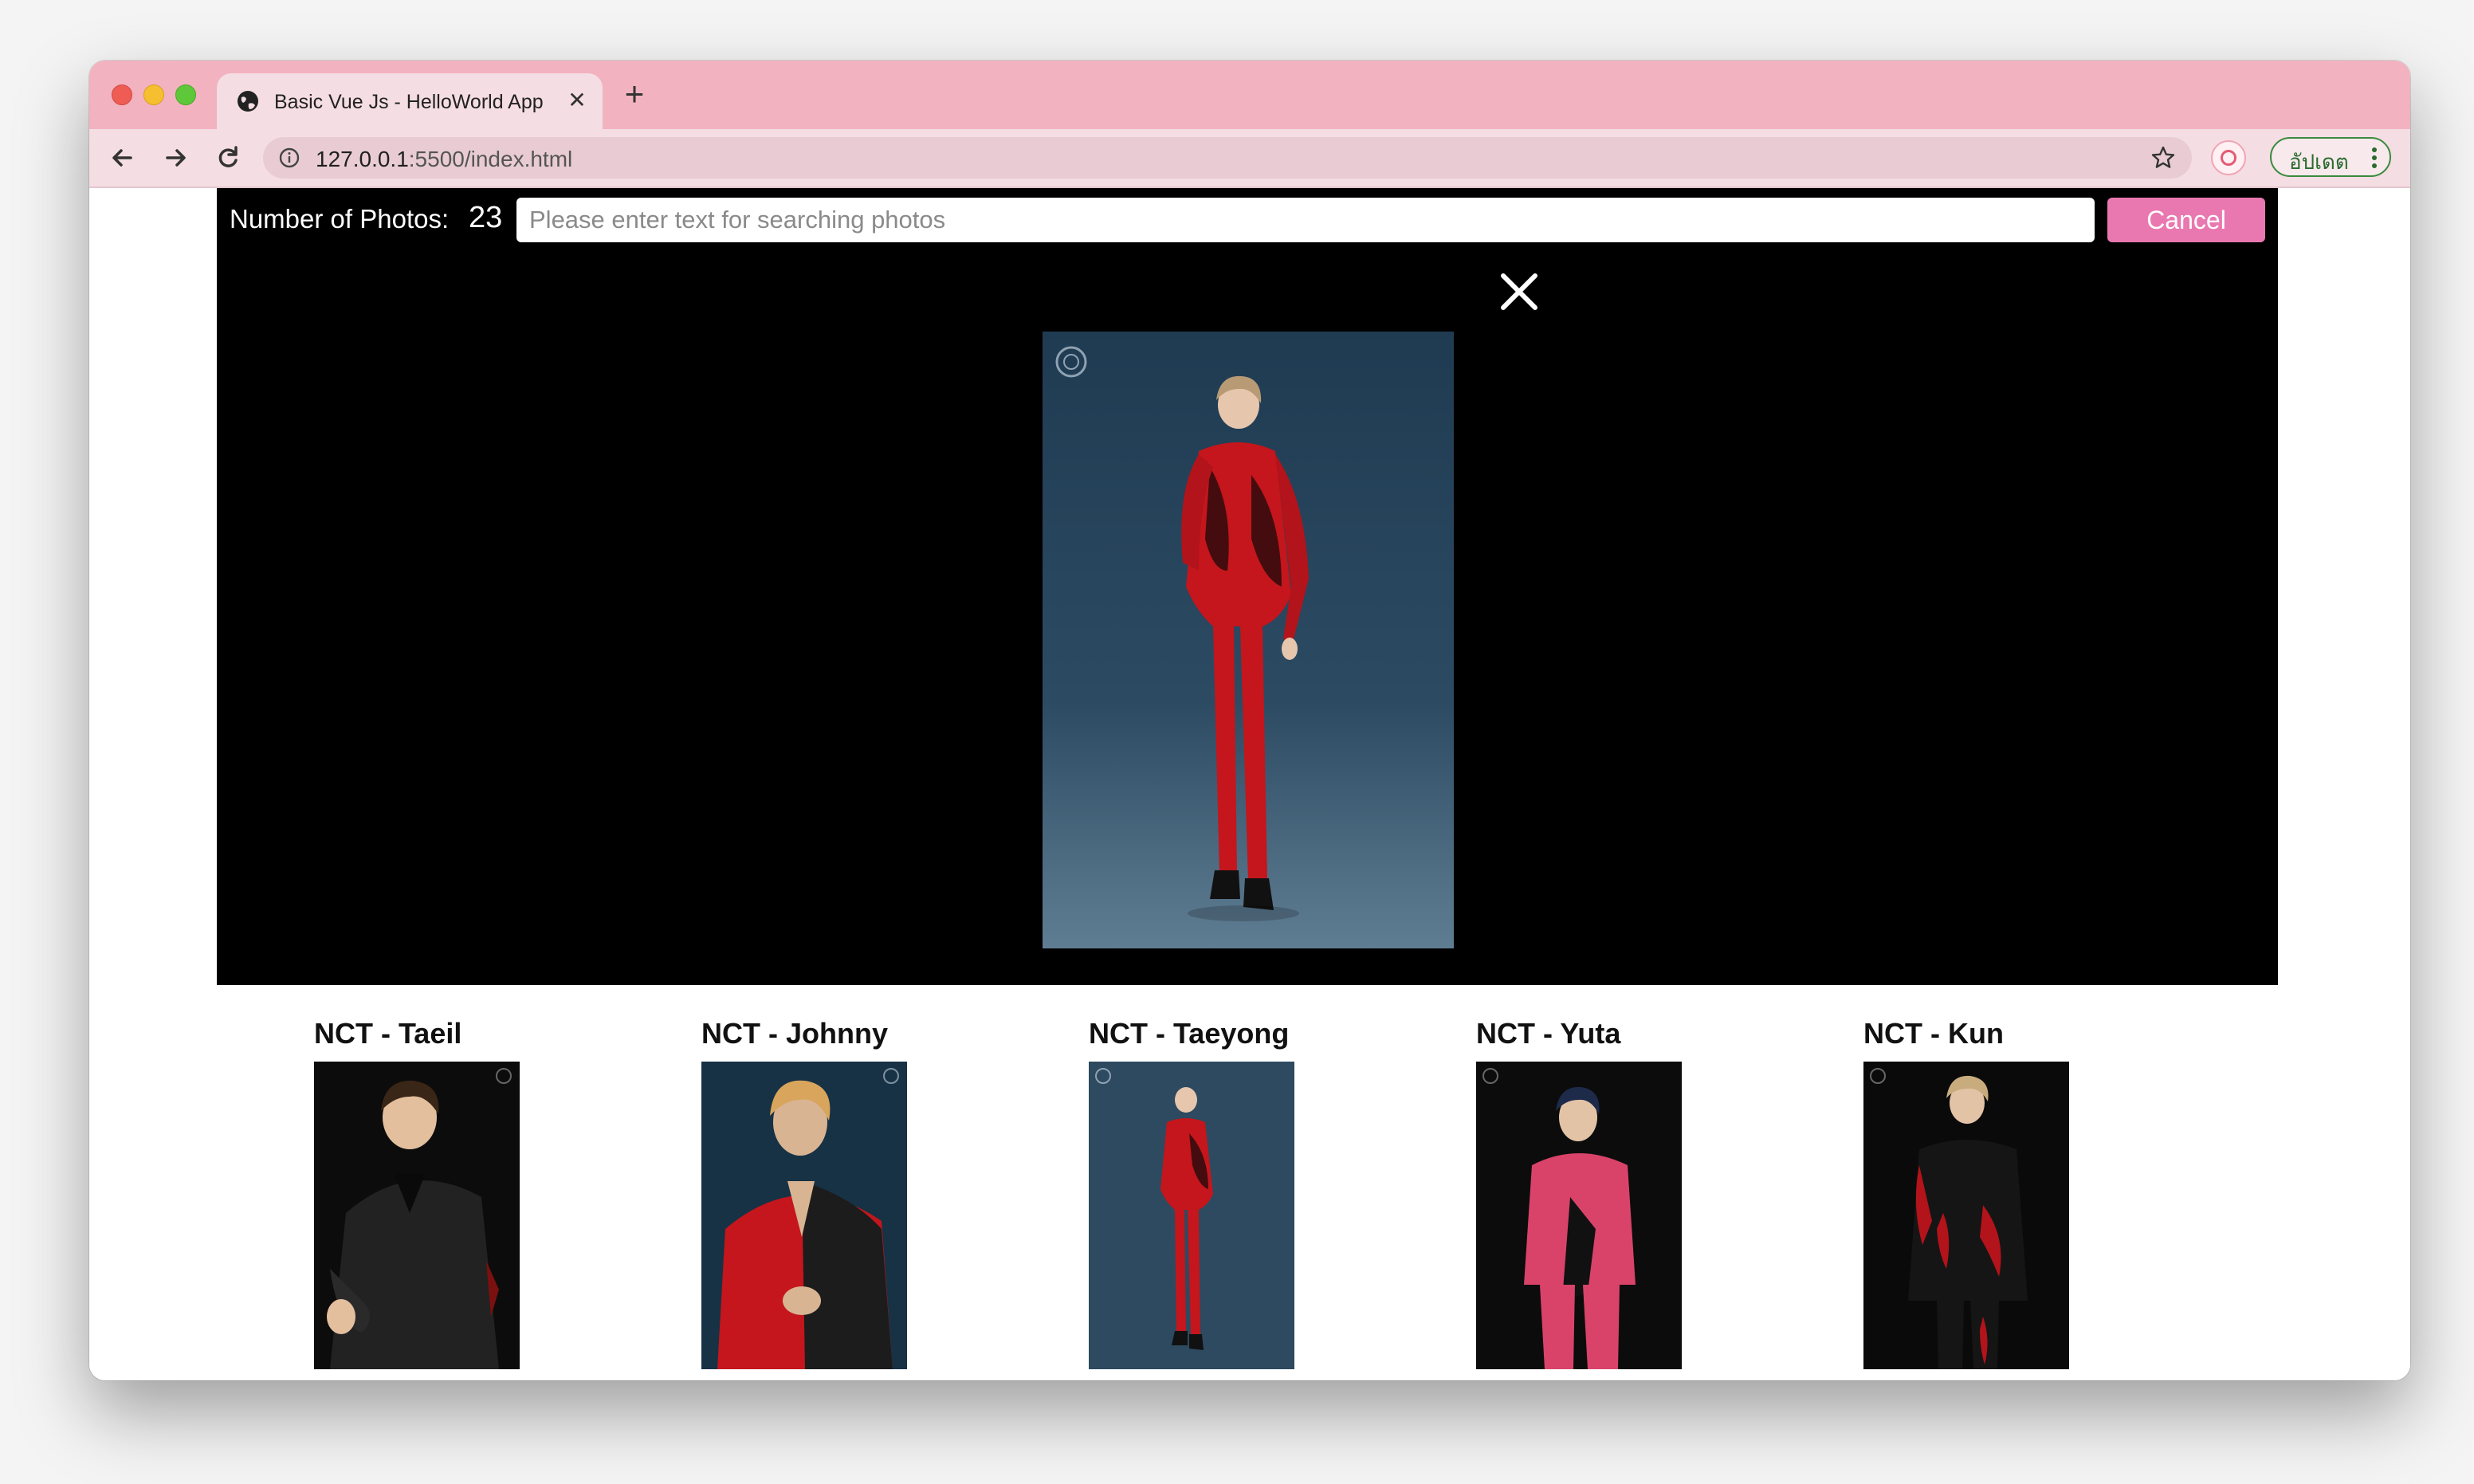 The height and width of the screenshot is (1484, 2474). I want to click on reload-button, so click(228, 157).